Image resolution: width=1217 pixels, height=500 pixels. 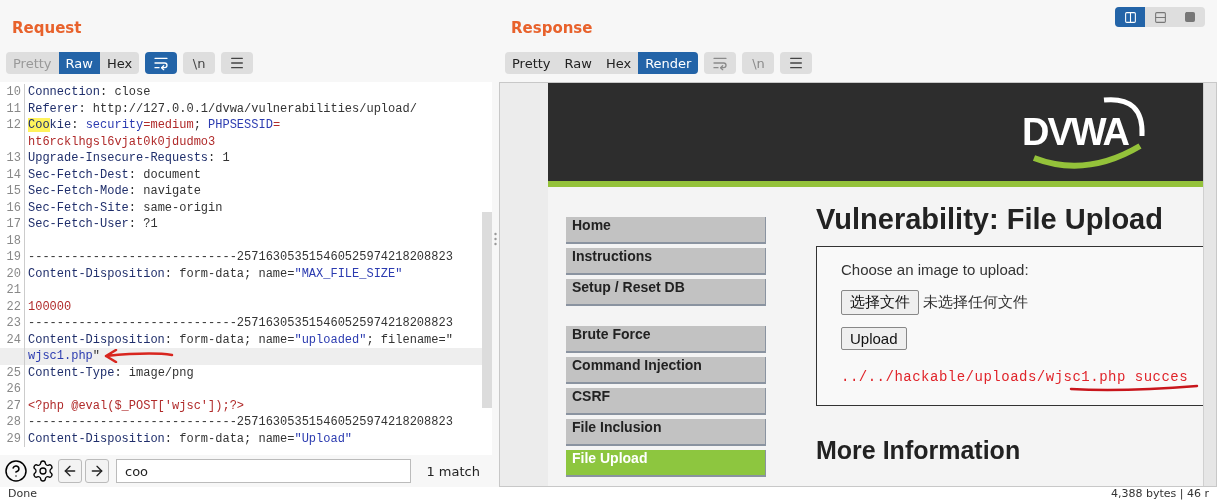 What do you see at coordinates (552, 28) in the screenshot?
I see `panel-title: Response` at bounding box center [552, 28].